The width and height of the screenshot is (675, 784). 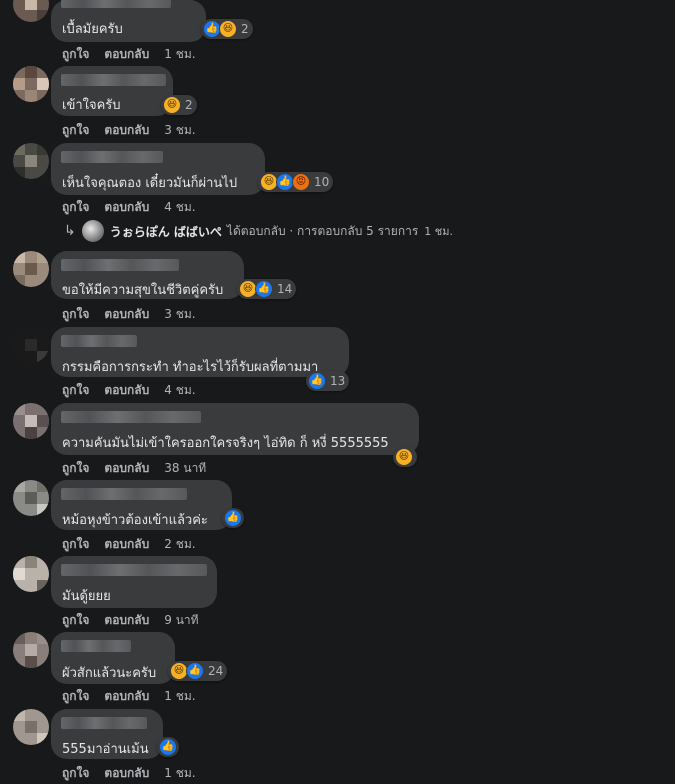 I want to click on comment-bubble: กรรมคือการกระทำ ทำอะไรไว้ก็รับผลที่ตามมา, so click(x=200, y=352).